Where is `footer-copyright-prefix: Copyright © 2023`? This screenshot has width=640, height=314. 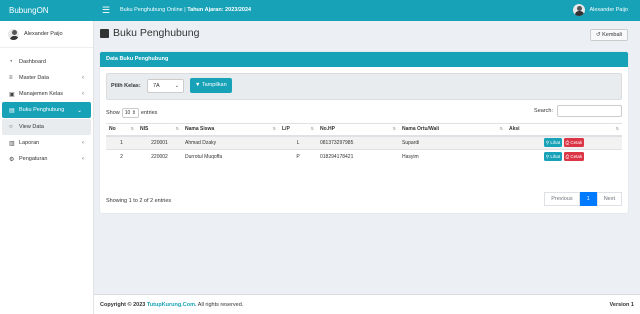 footer-copyright-prefix: Copyright © 2023 is located at coordinates (123, 305).